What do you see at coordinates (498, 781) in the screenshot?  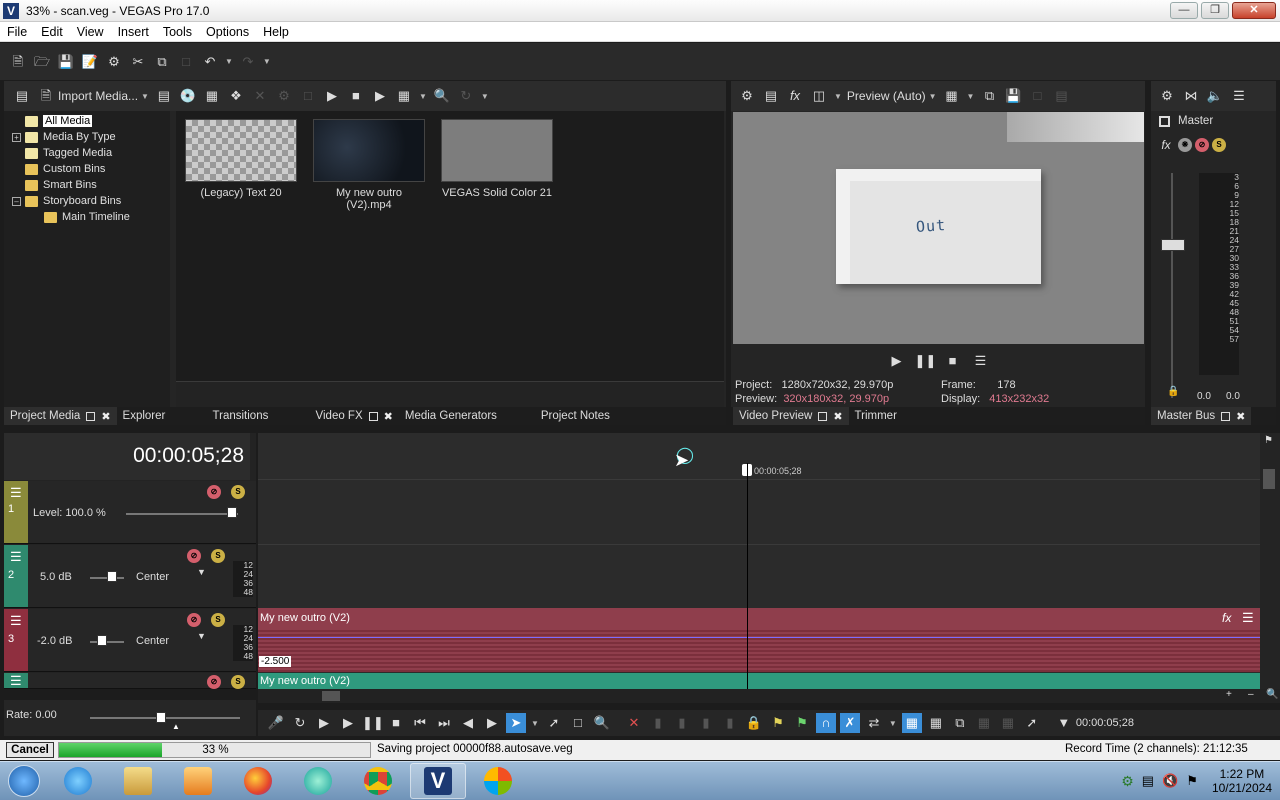 I see `taskbar-windows-app` at bounding box center [498, 781].